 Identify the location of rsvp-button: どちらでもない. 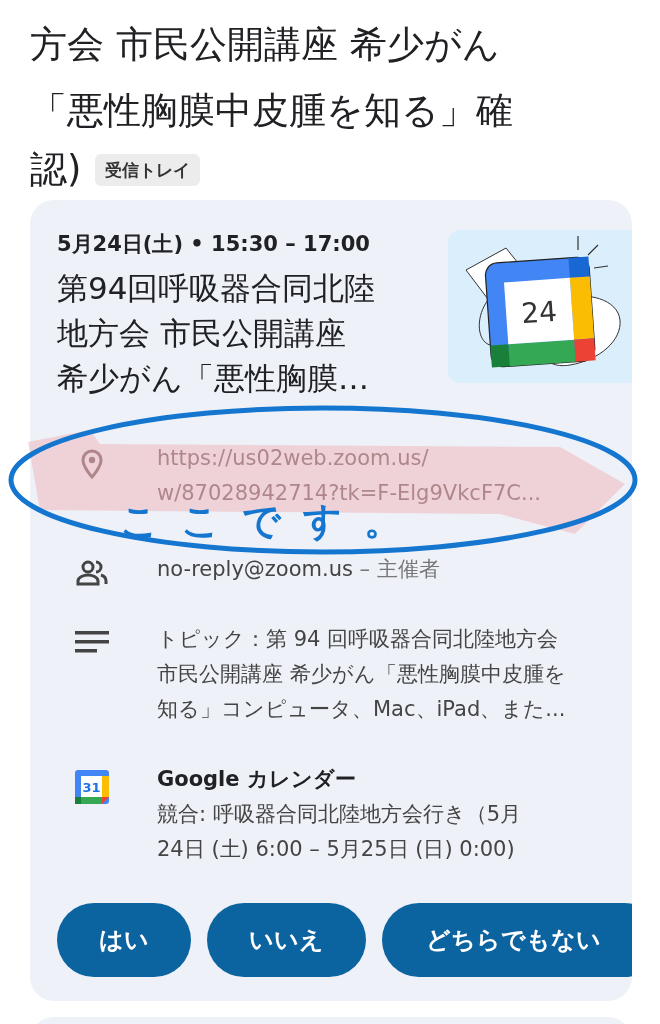
(507, 940).